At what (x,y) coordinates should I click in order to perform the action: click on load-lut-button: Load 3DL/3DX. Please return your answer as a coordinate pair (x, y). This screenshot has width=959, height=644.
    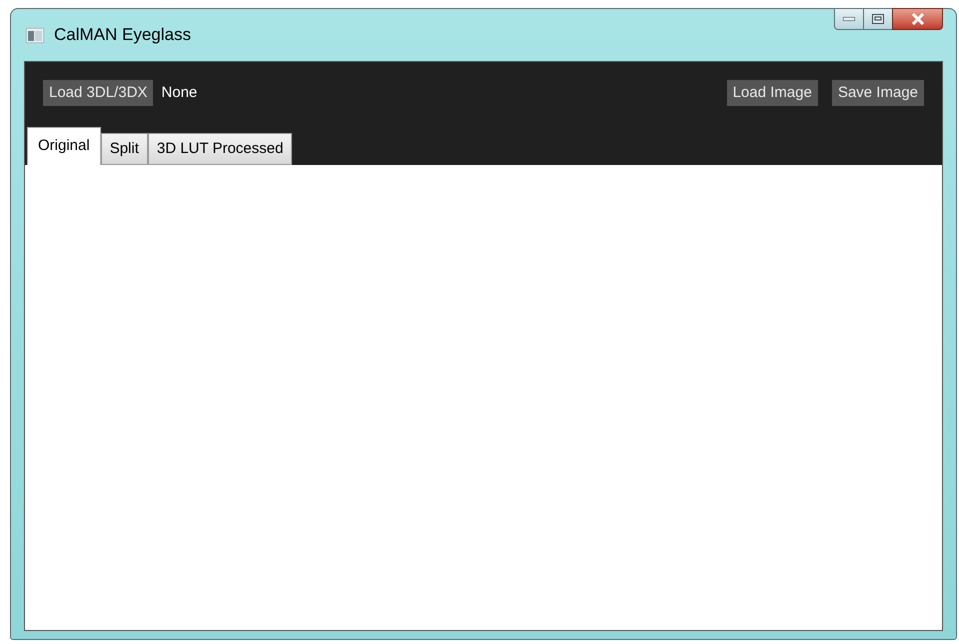
    Looking at the image, I should click on (98, 93).